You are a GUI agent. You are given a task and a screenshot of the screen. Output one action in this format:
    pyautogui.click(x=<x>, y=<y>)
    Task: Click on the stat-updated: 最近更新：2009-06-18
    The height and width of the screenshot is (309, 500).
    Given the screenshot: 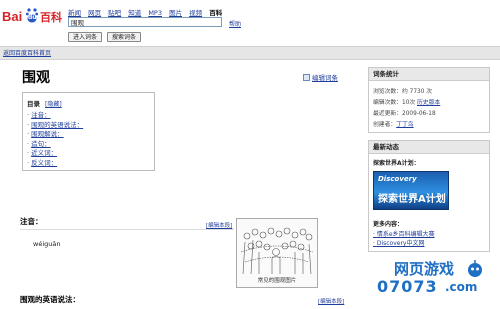 What is the action you would take?
    pyautogui.click(x=404, y=112)
    